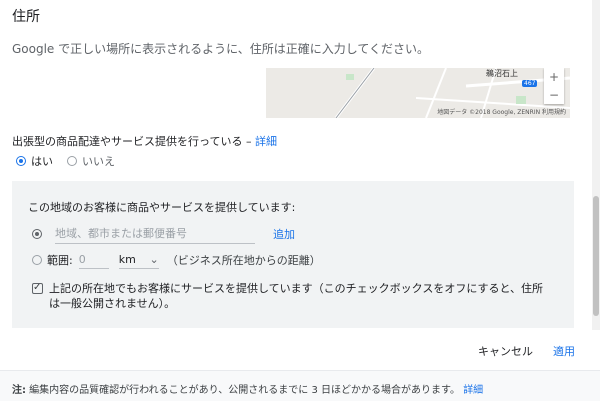  I want to click on range-input: 0, so click(93, 260).